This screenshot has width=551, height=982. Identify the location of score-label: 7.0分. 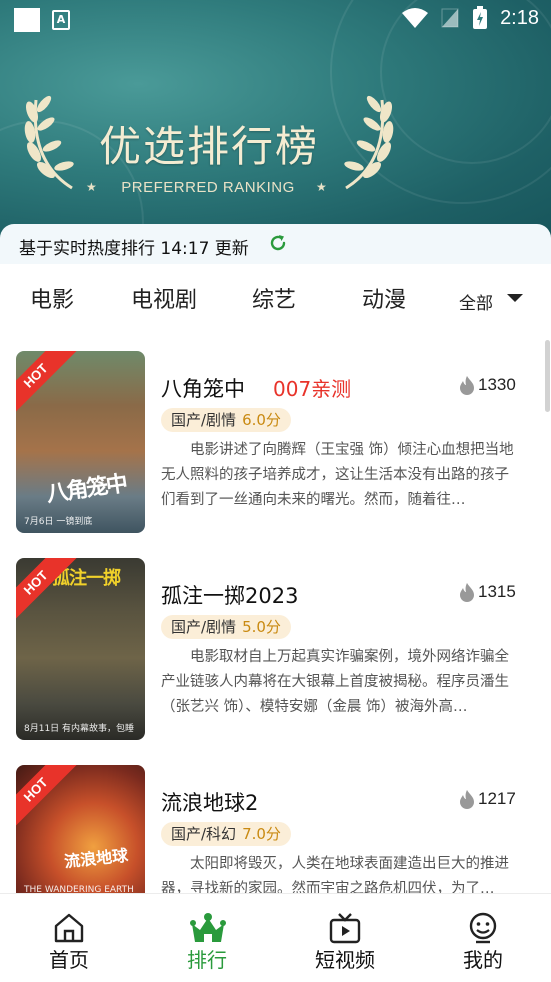
(261, 834).